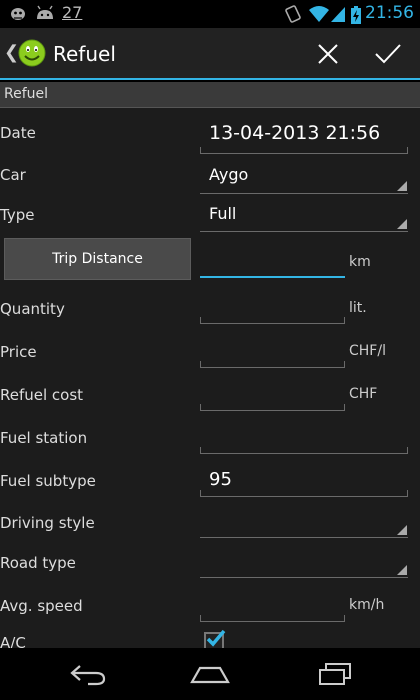  Describe the element at coordinates (304, 565) in the screenshot. I see `road-type-spinner` at that location.